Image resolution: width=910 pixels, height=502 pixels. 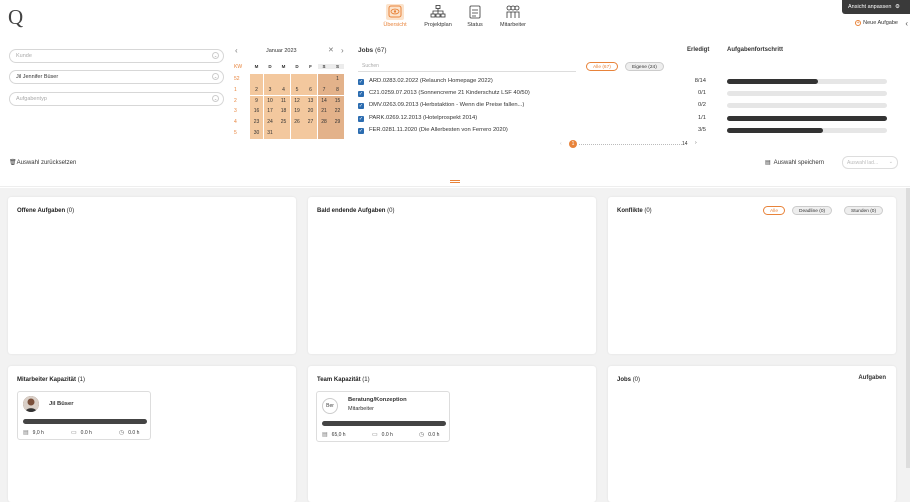 I want to click on pager-next-icon: ›, so click(x=696, y=143).